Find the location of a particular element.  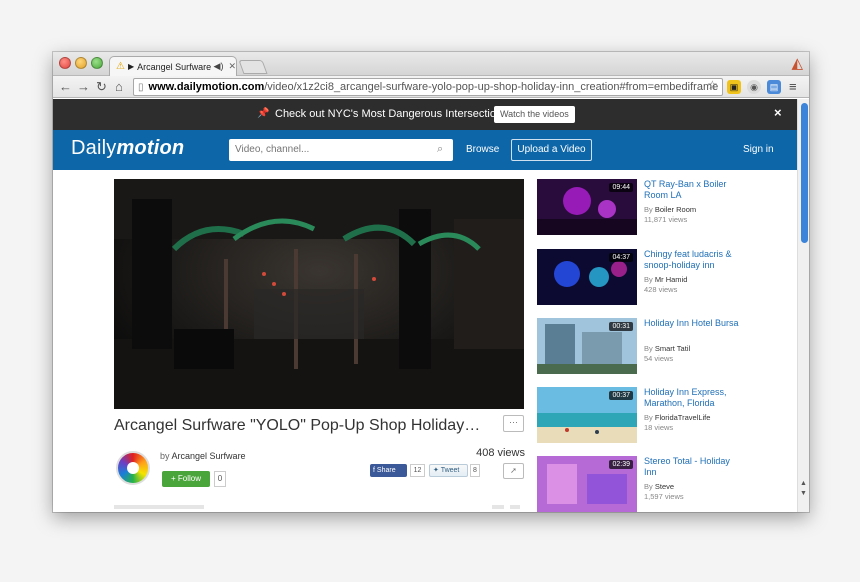

browser-menu-icon: ≡ is located at coordinates (793, 86).